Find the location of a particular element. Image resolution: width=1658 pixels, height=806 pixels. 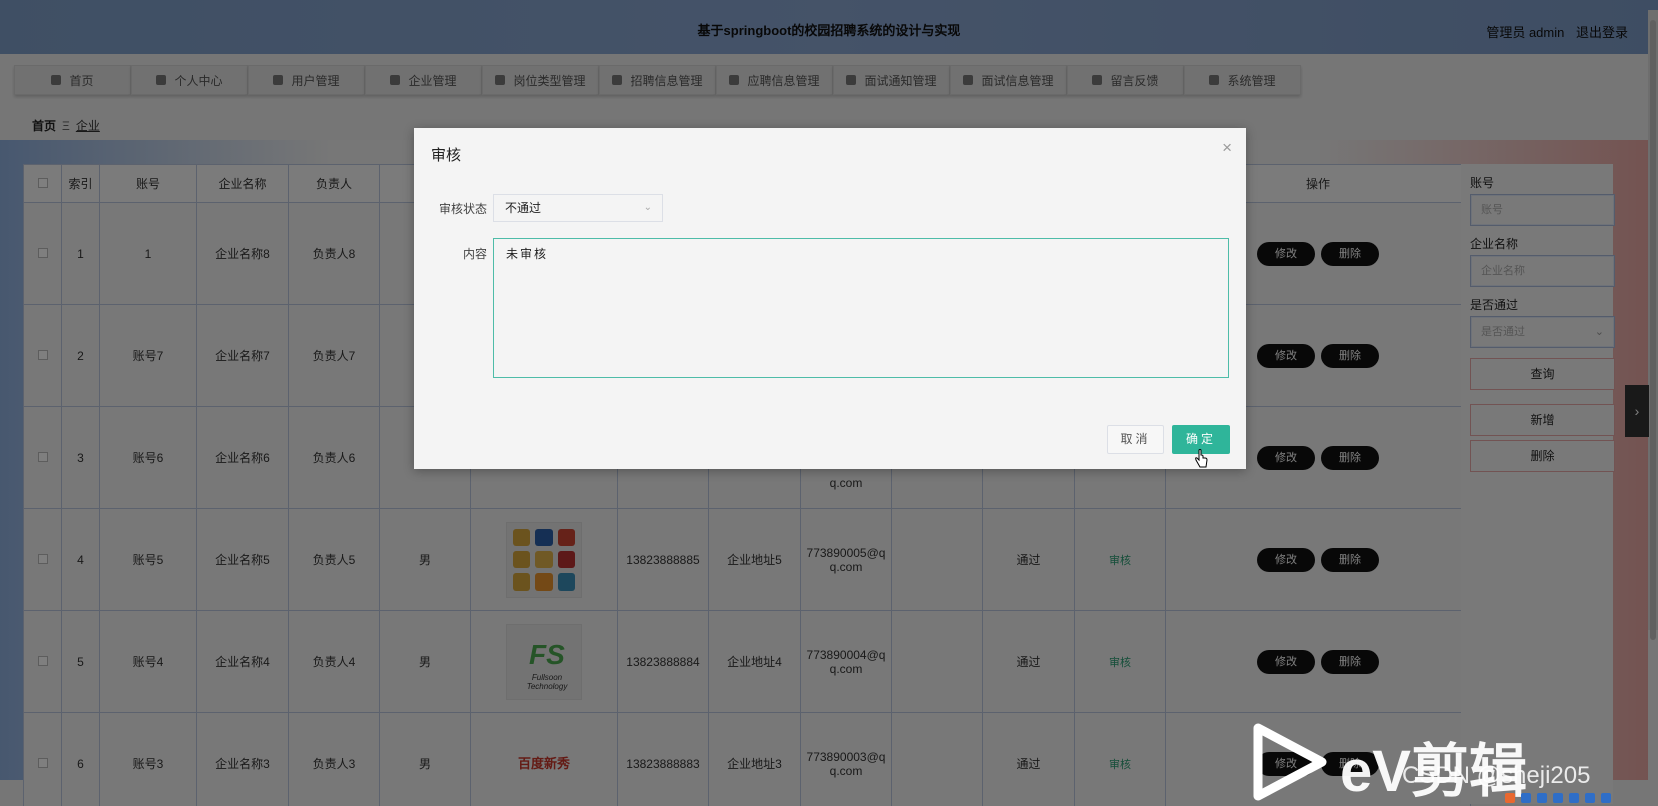

content-label: 内容 is located at coordinates (474, 254).